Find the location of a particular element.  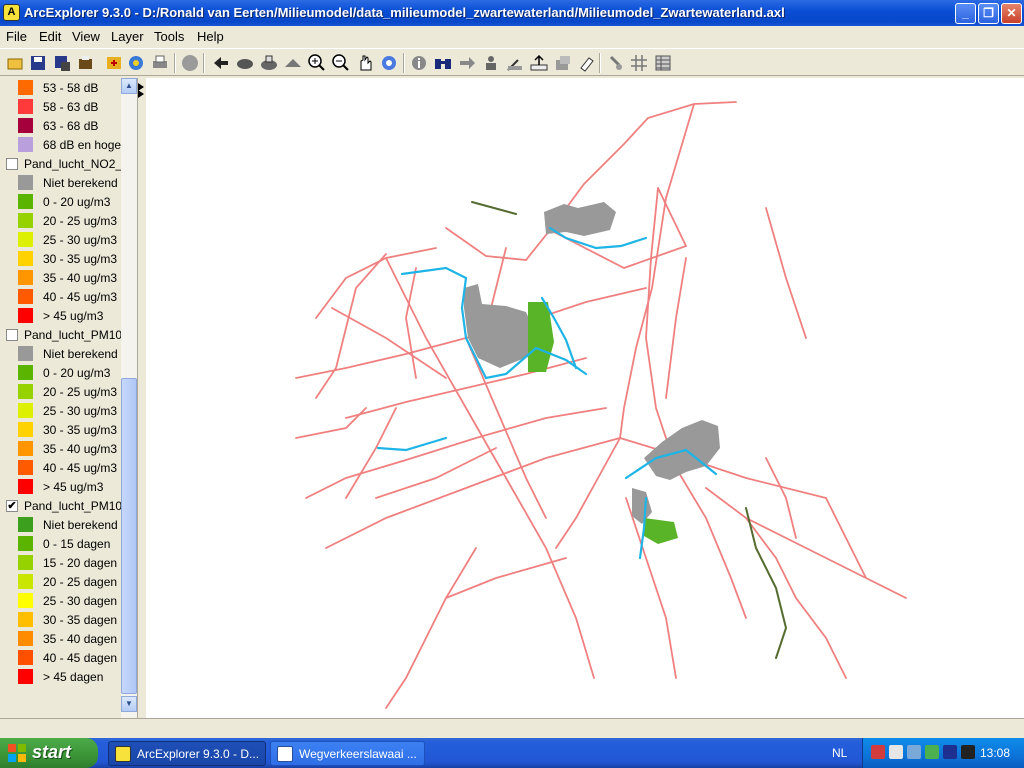

forward-tool is located at coordinates (245, 63).